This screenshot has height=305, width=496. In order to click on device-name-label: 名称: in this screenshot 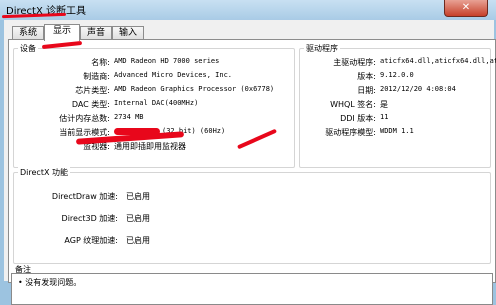, I will do `click(100, 62)`.